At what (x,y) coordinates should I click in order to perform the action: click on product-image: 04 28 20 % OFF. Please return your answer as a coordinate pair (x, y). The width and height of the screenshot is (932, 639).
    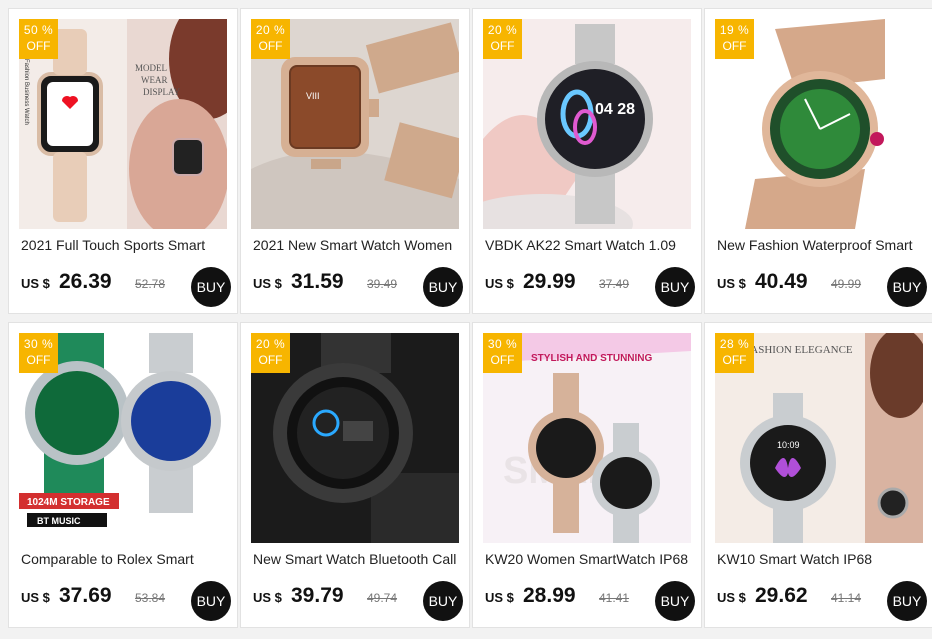
    Looking at the image, I should click on (587, 124).